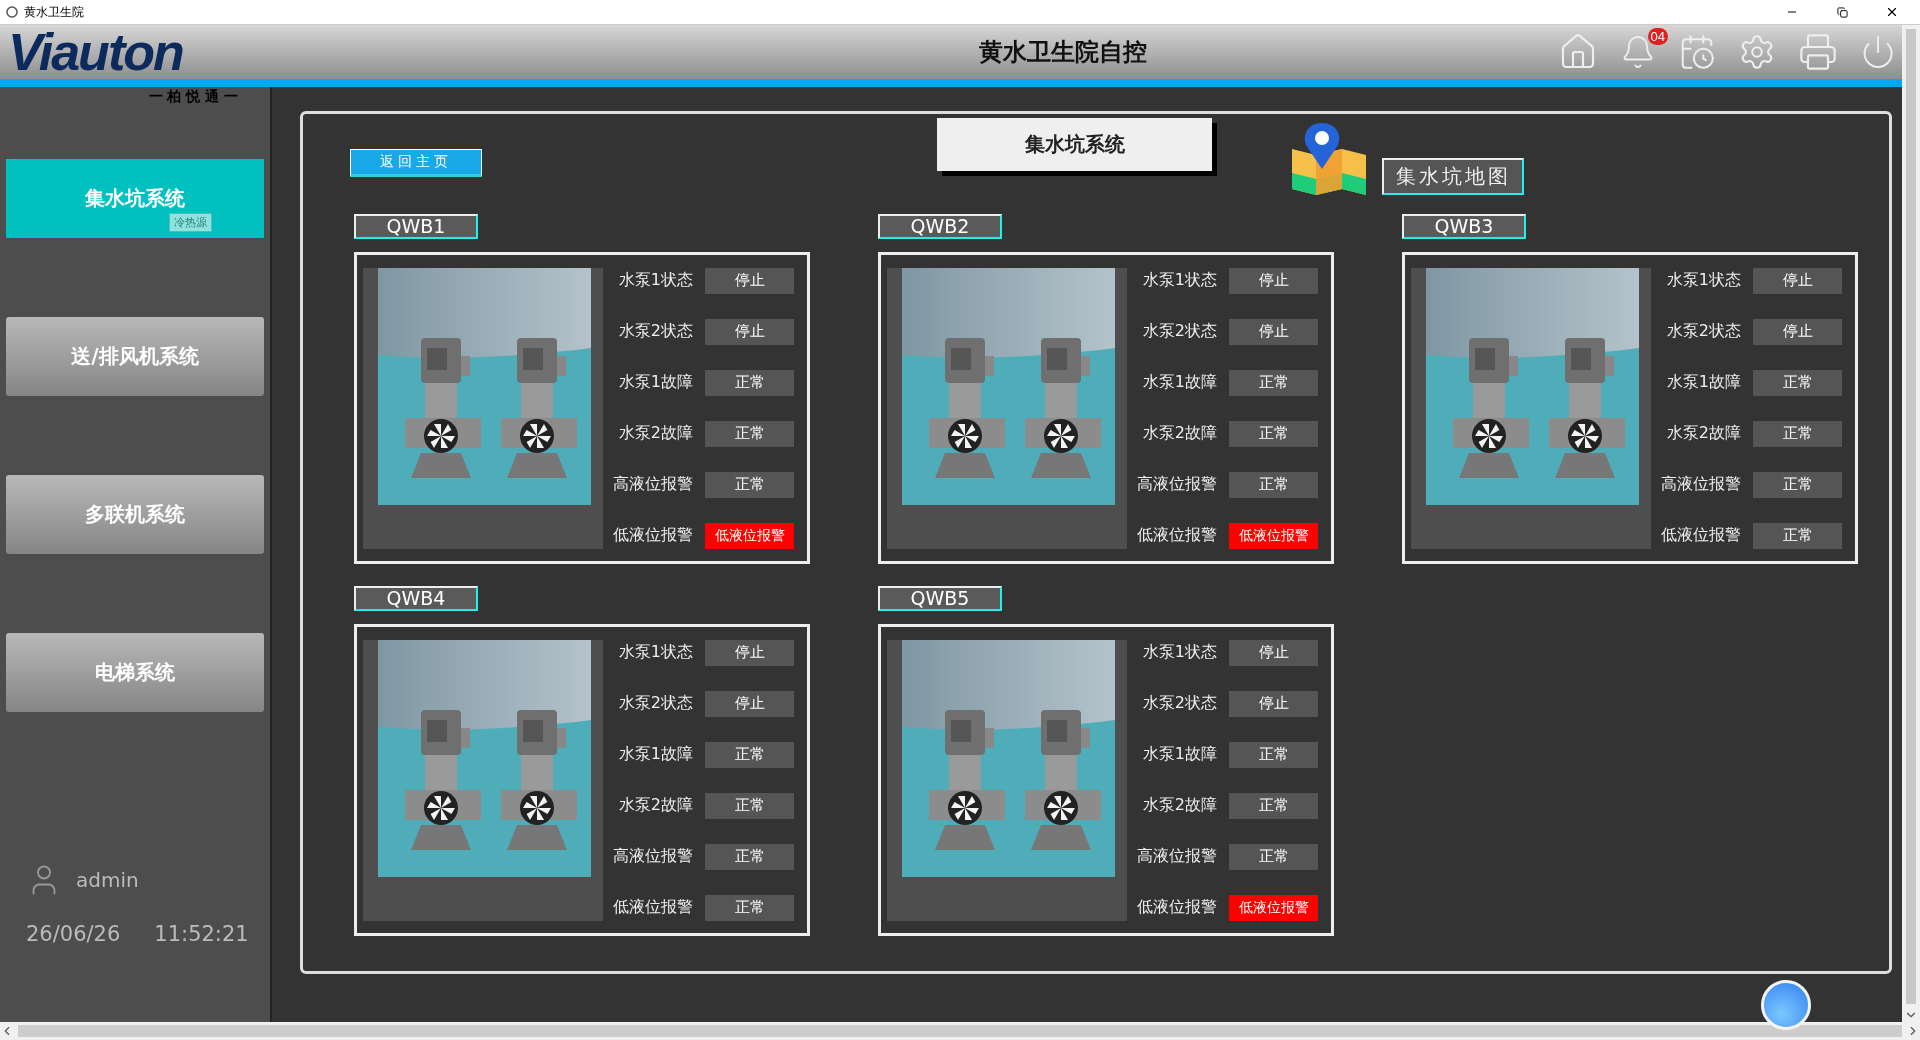 This screenshot has width=1920, height=1040. I want to click on horizontal-scrollbar, so click(960, 1031).